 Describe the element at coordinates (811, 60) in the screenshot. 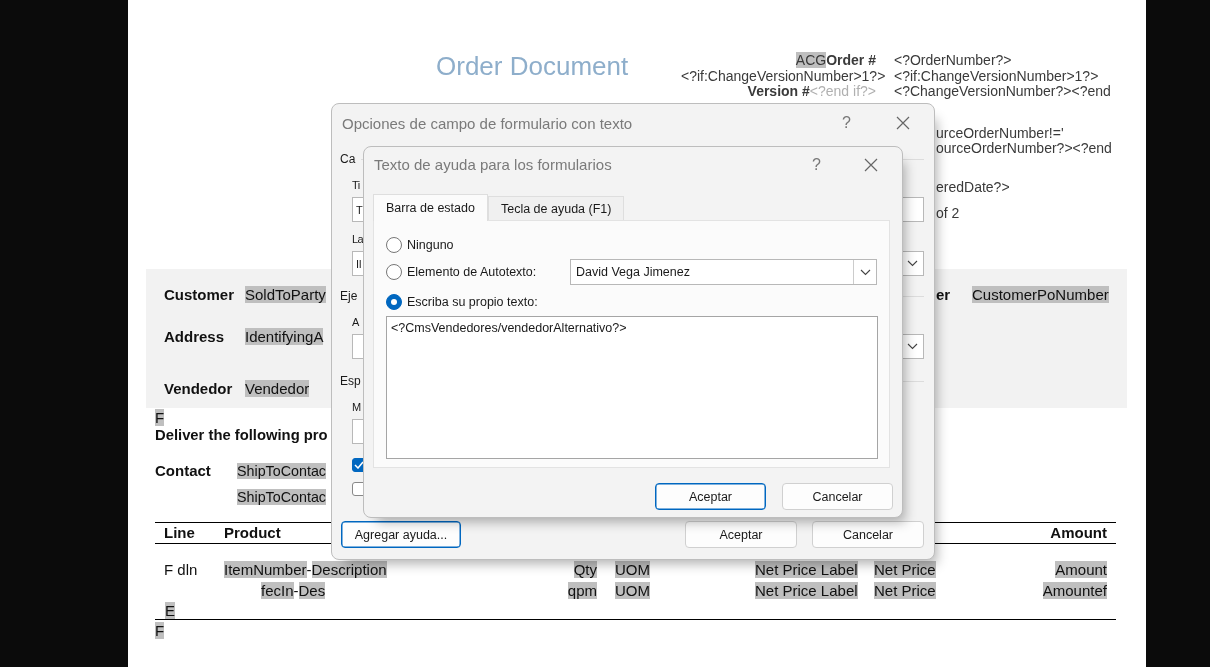

I see `merge-field: ACG` at that location.